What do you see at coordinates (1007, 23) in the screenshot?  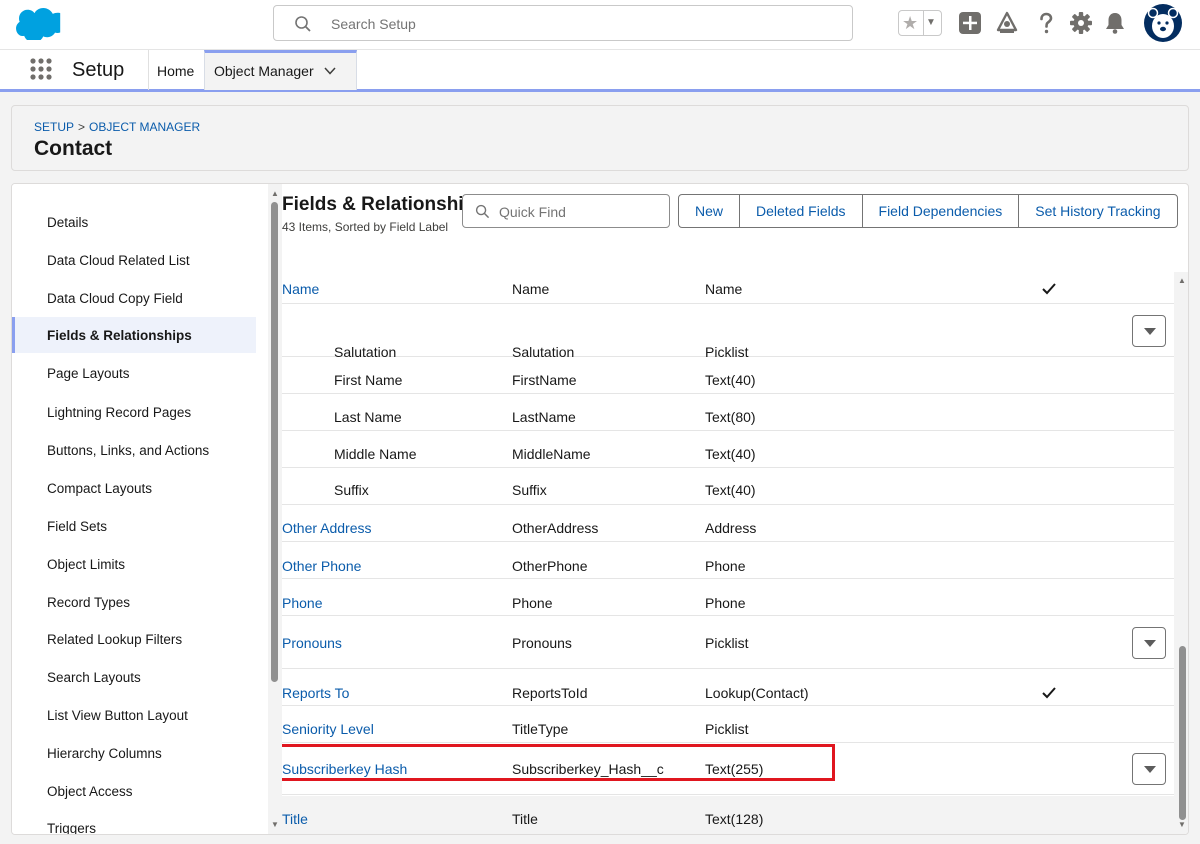 I see `trailhead-icon` at bounding box center [1007, 23].